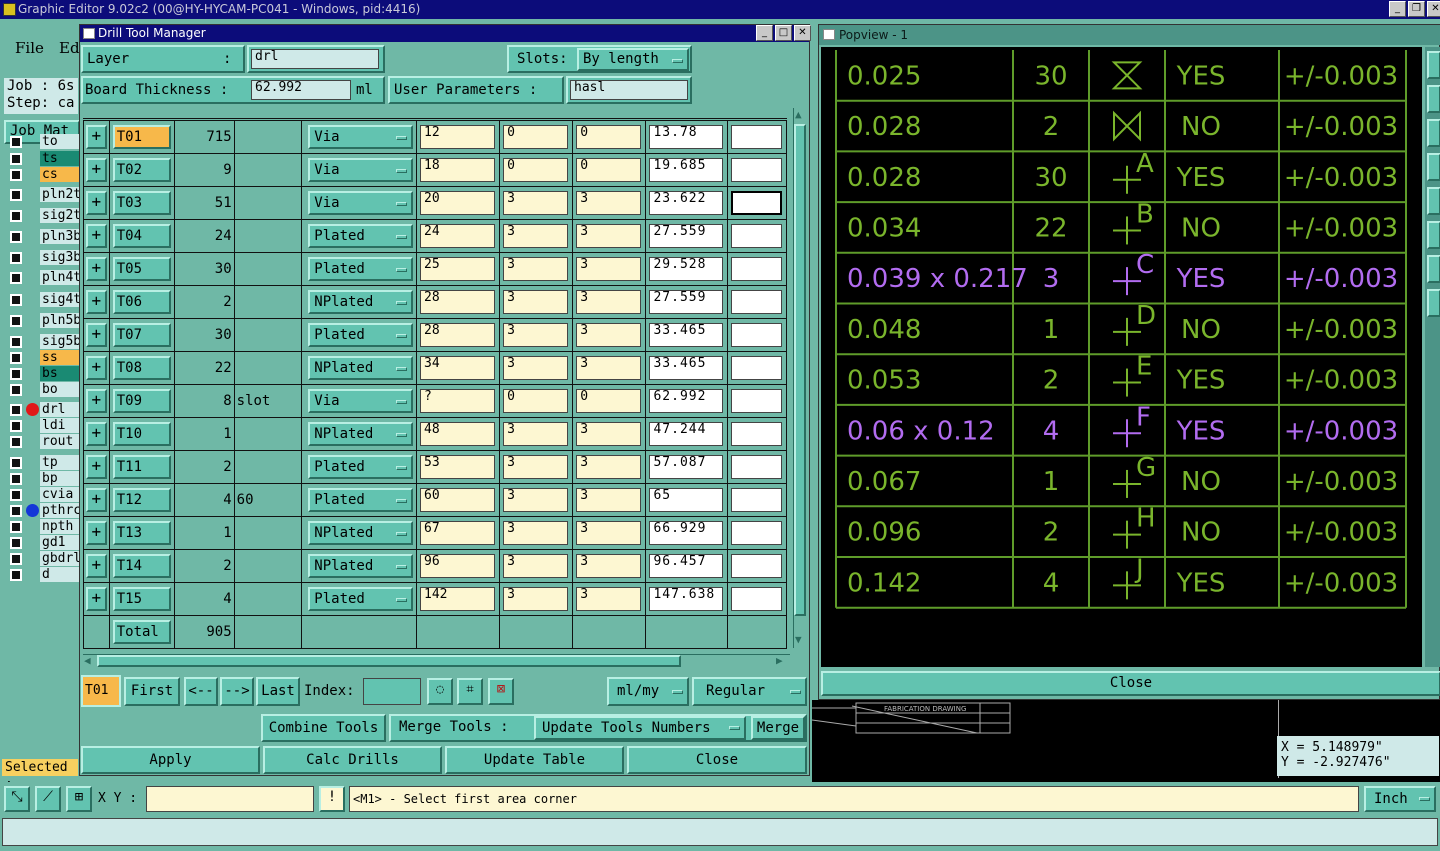 This screenshot has width=1440, height=851. What do you see at coordinates (458, 137) in the screenshot?
I see `drill-size-input: 12` at bounding box center [458, 137].